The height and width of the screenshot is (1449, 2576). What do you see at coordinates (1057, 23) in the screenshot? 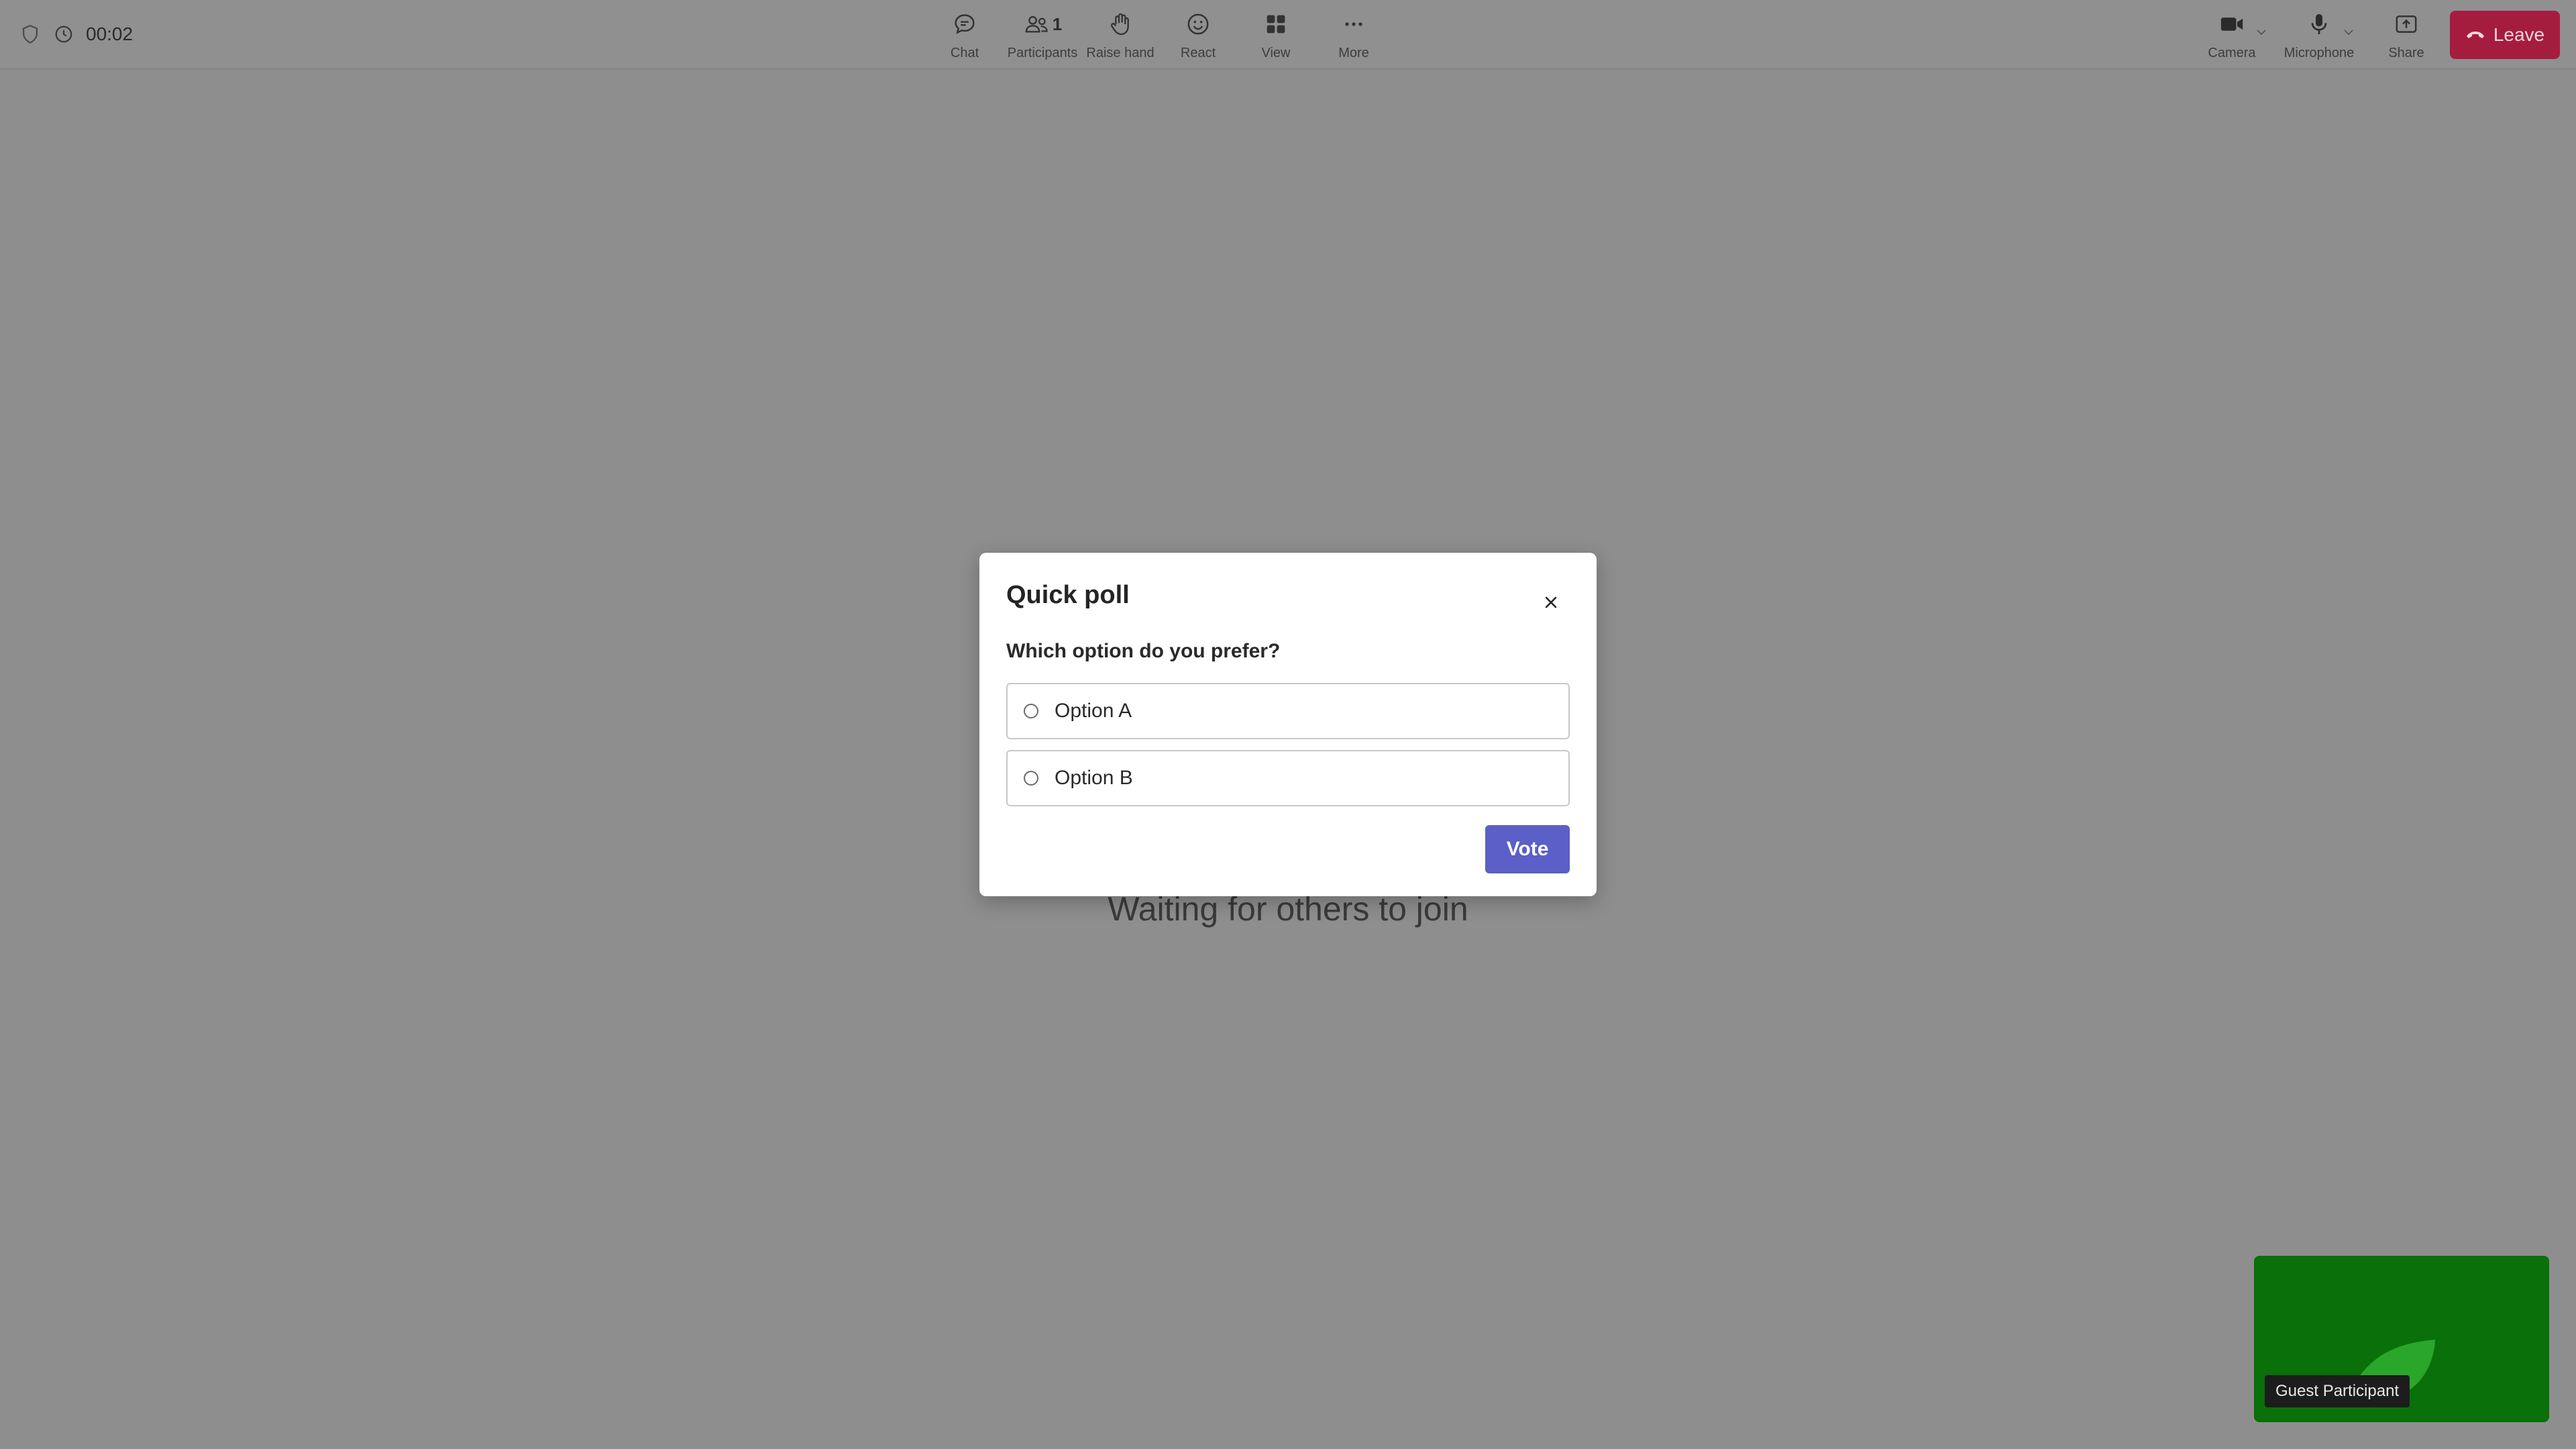
I see `participants-count: 1` at bounding box center [1057, 23].